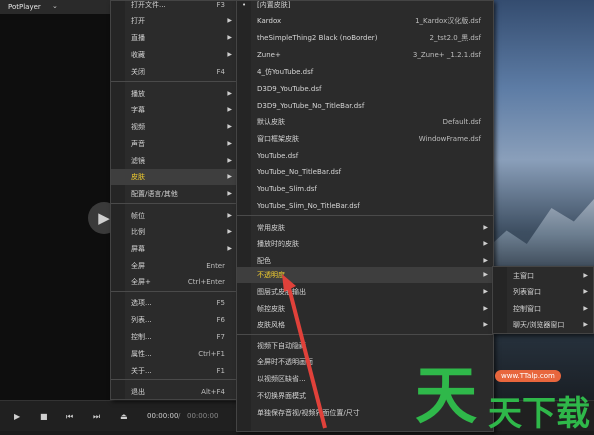  Describe the element at coordinates (174, 303) in the screenshot. I see `menu-item: 选项... F5` at that location.